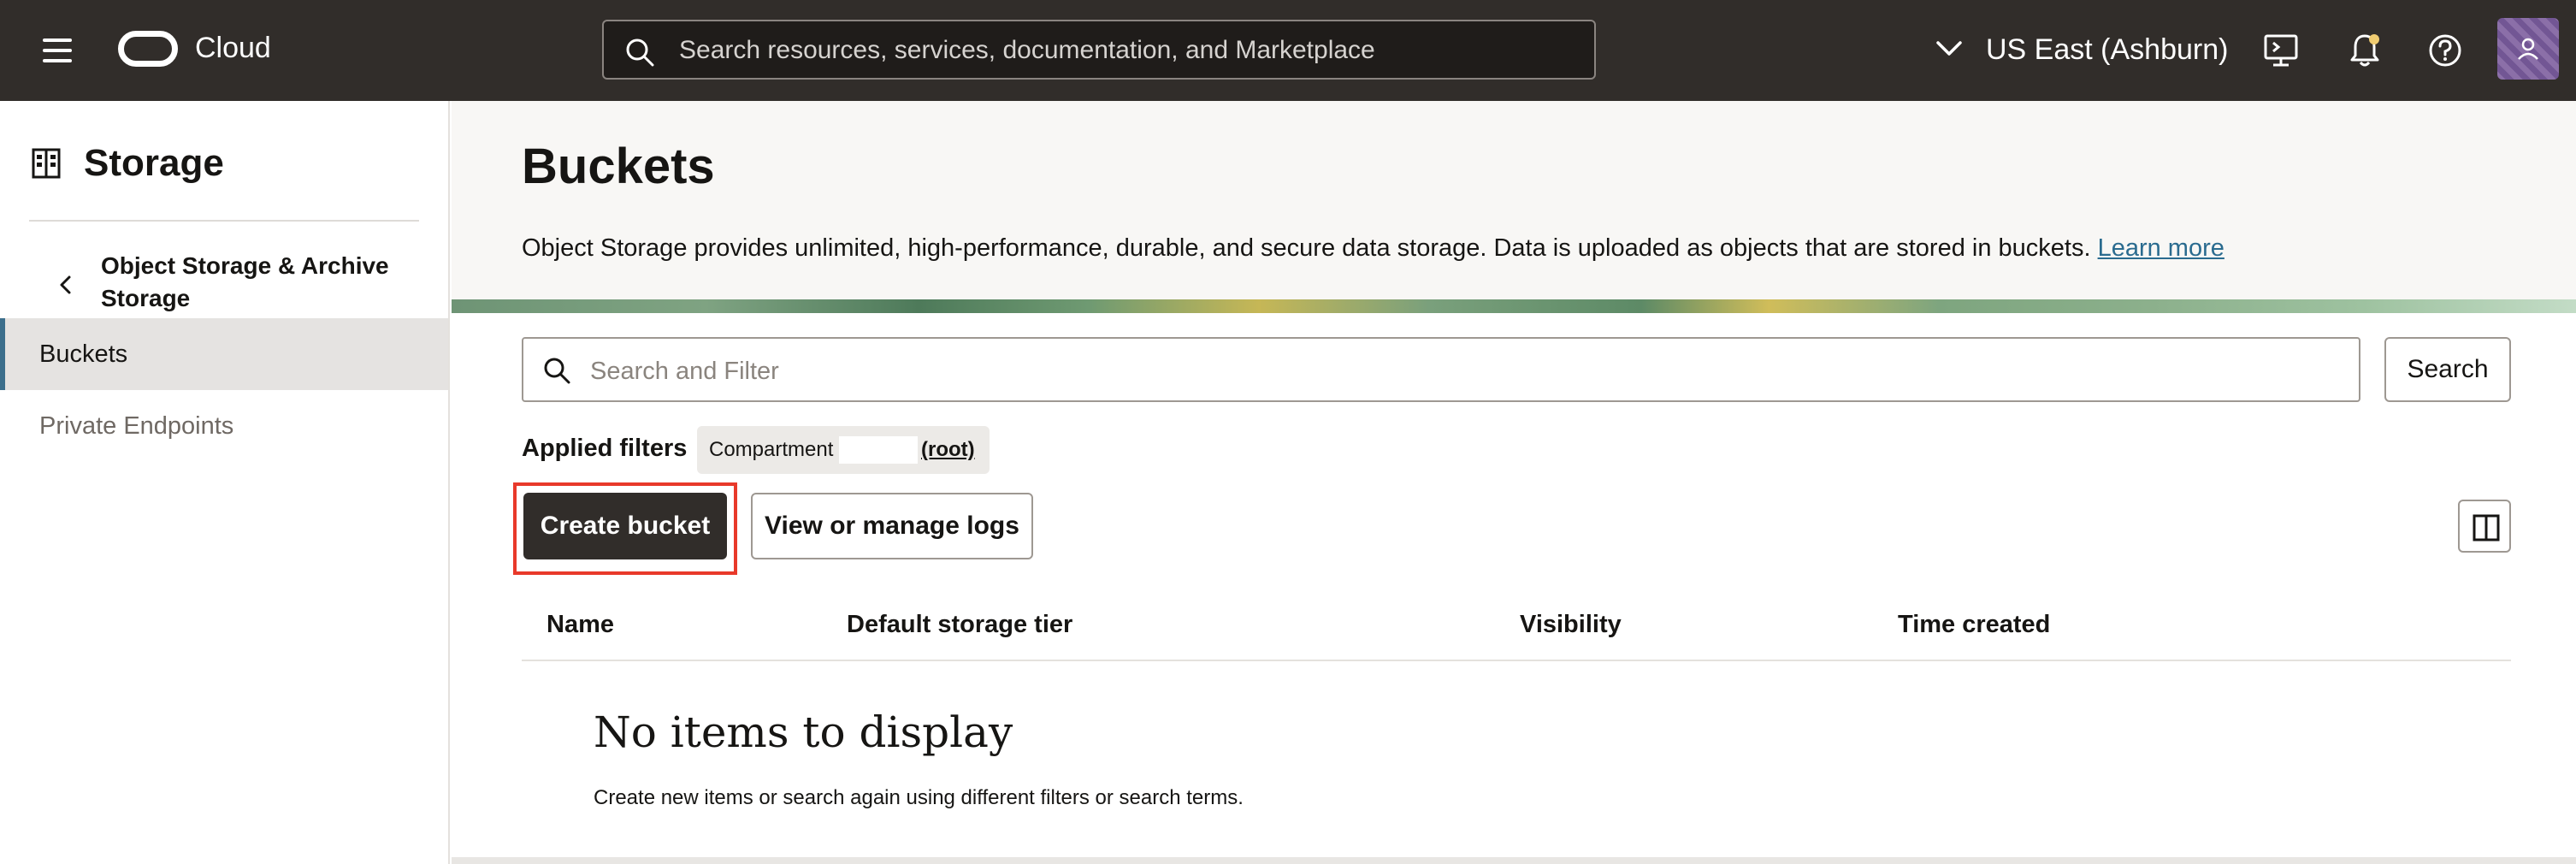 The image size is (2576, 864). Describe the element at coordinates (224, 354) in the screenshot. I see `sidebar-item-buckets: Buckets` at that location.